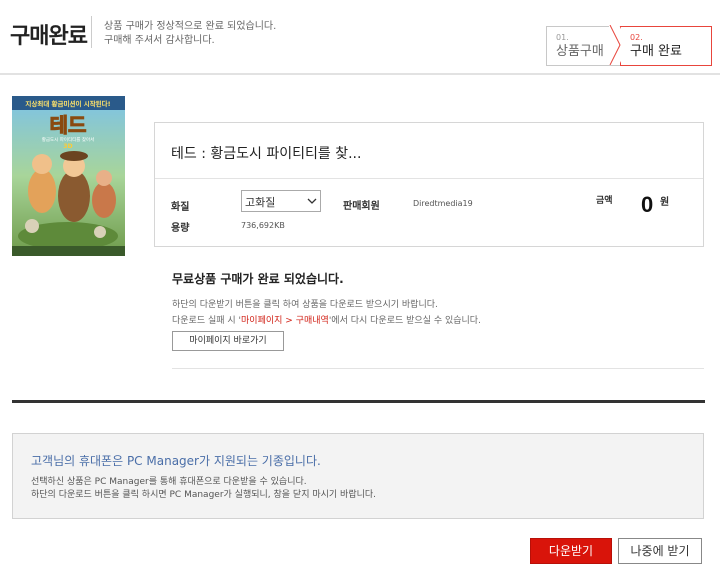 The height and width of the screenshot is (583, 720). Describe the element at coordinates (180, 228) in the screenshot. I see `size-label: 용량` at that location.